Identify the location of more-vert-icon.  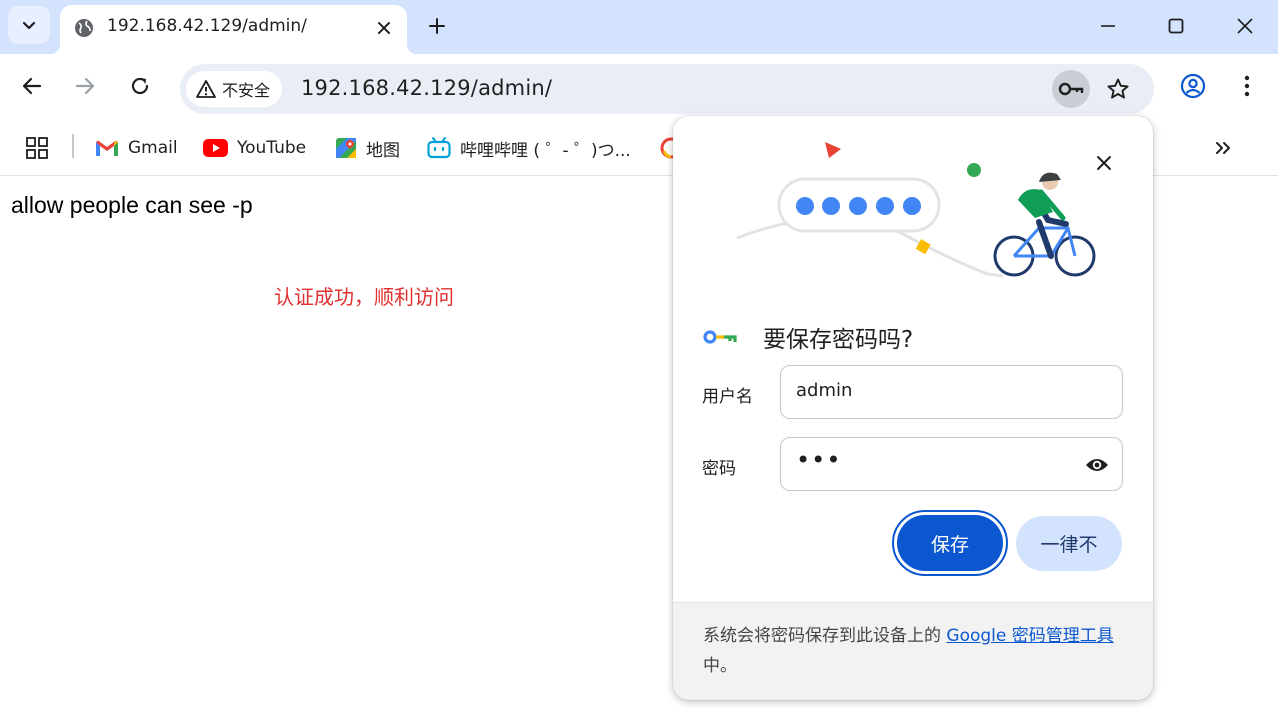
(1247, 86).